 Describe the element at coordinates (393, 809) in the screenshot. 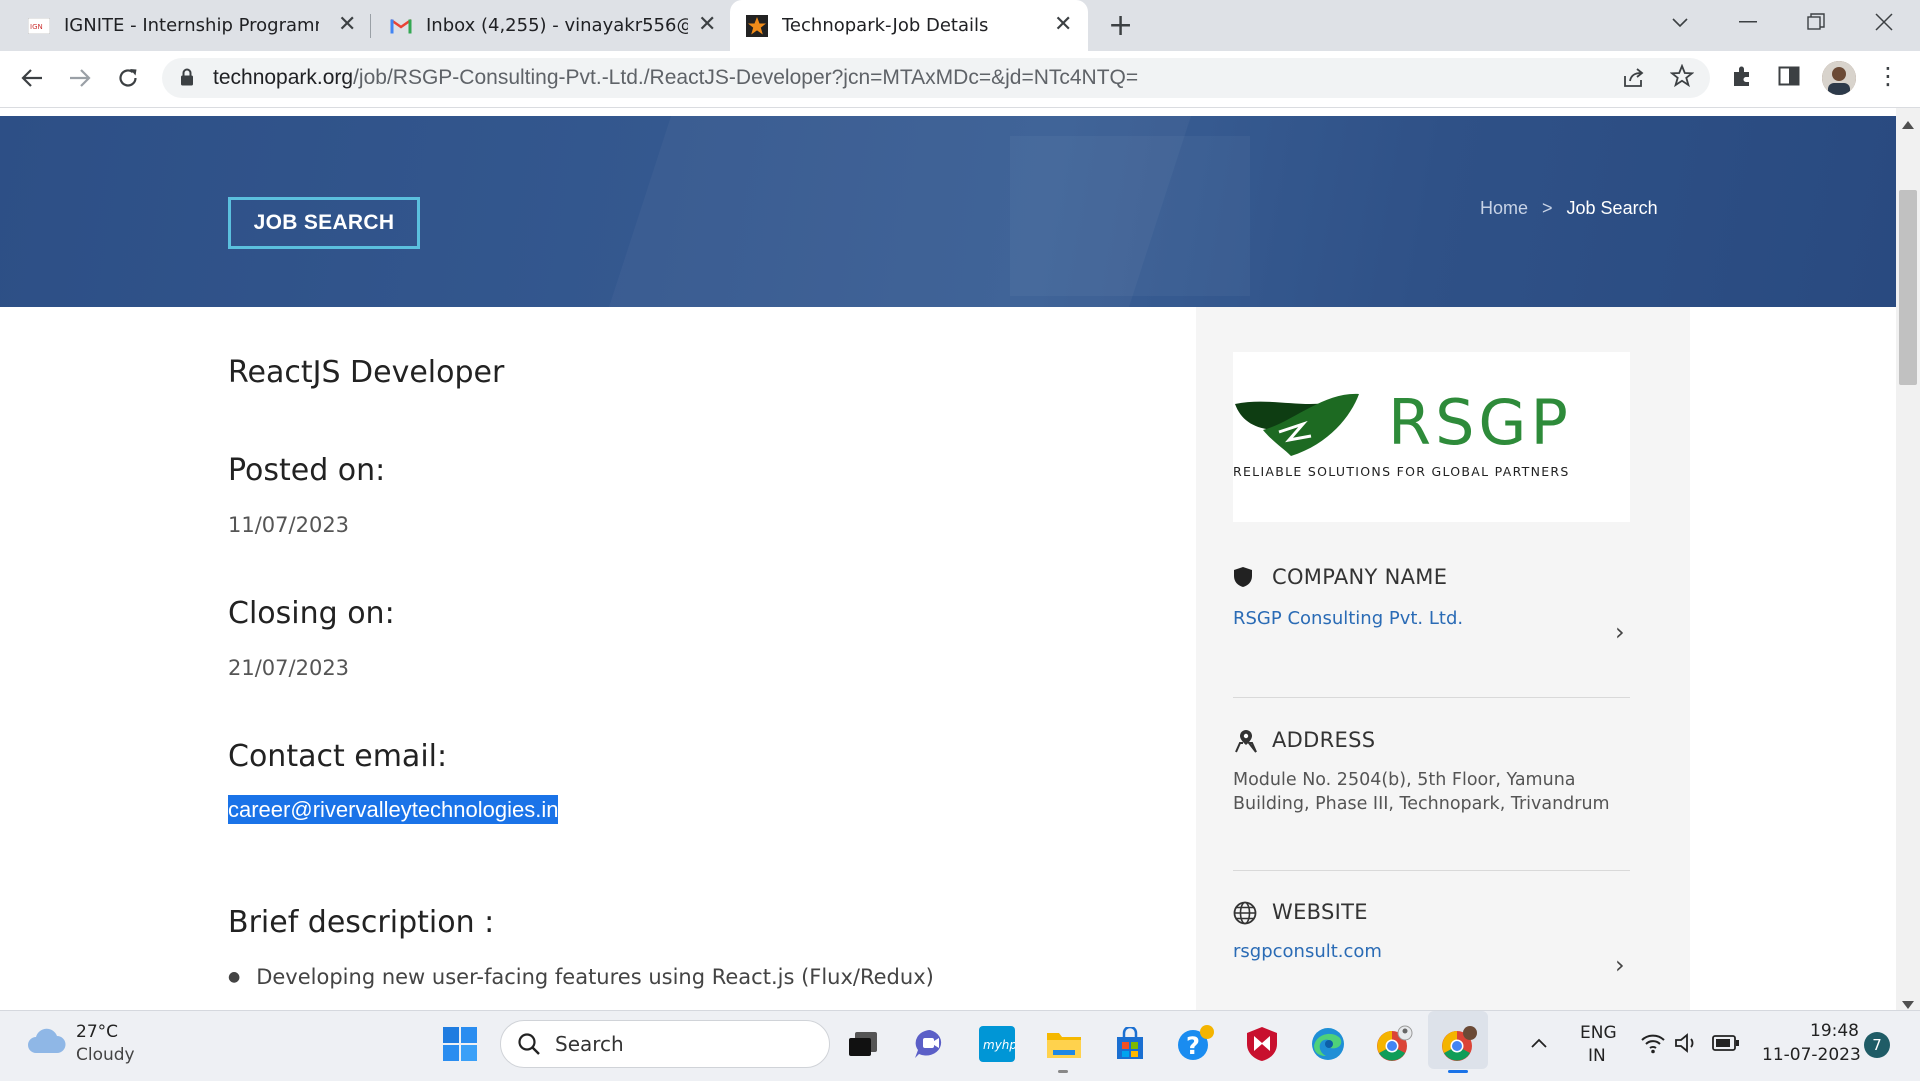

I see `contact-email-link: career@rivervalleytechnologies.in` at that location.